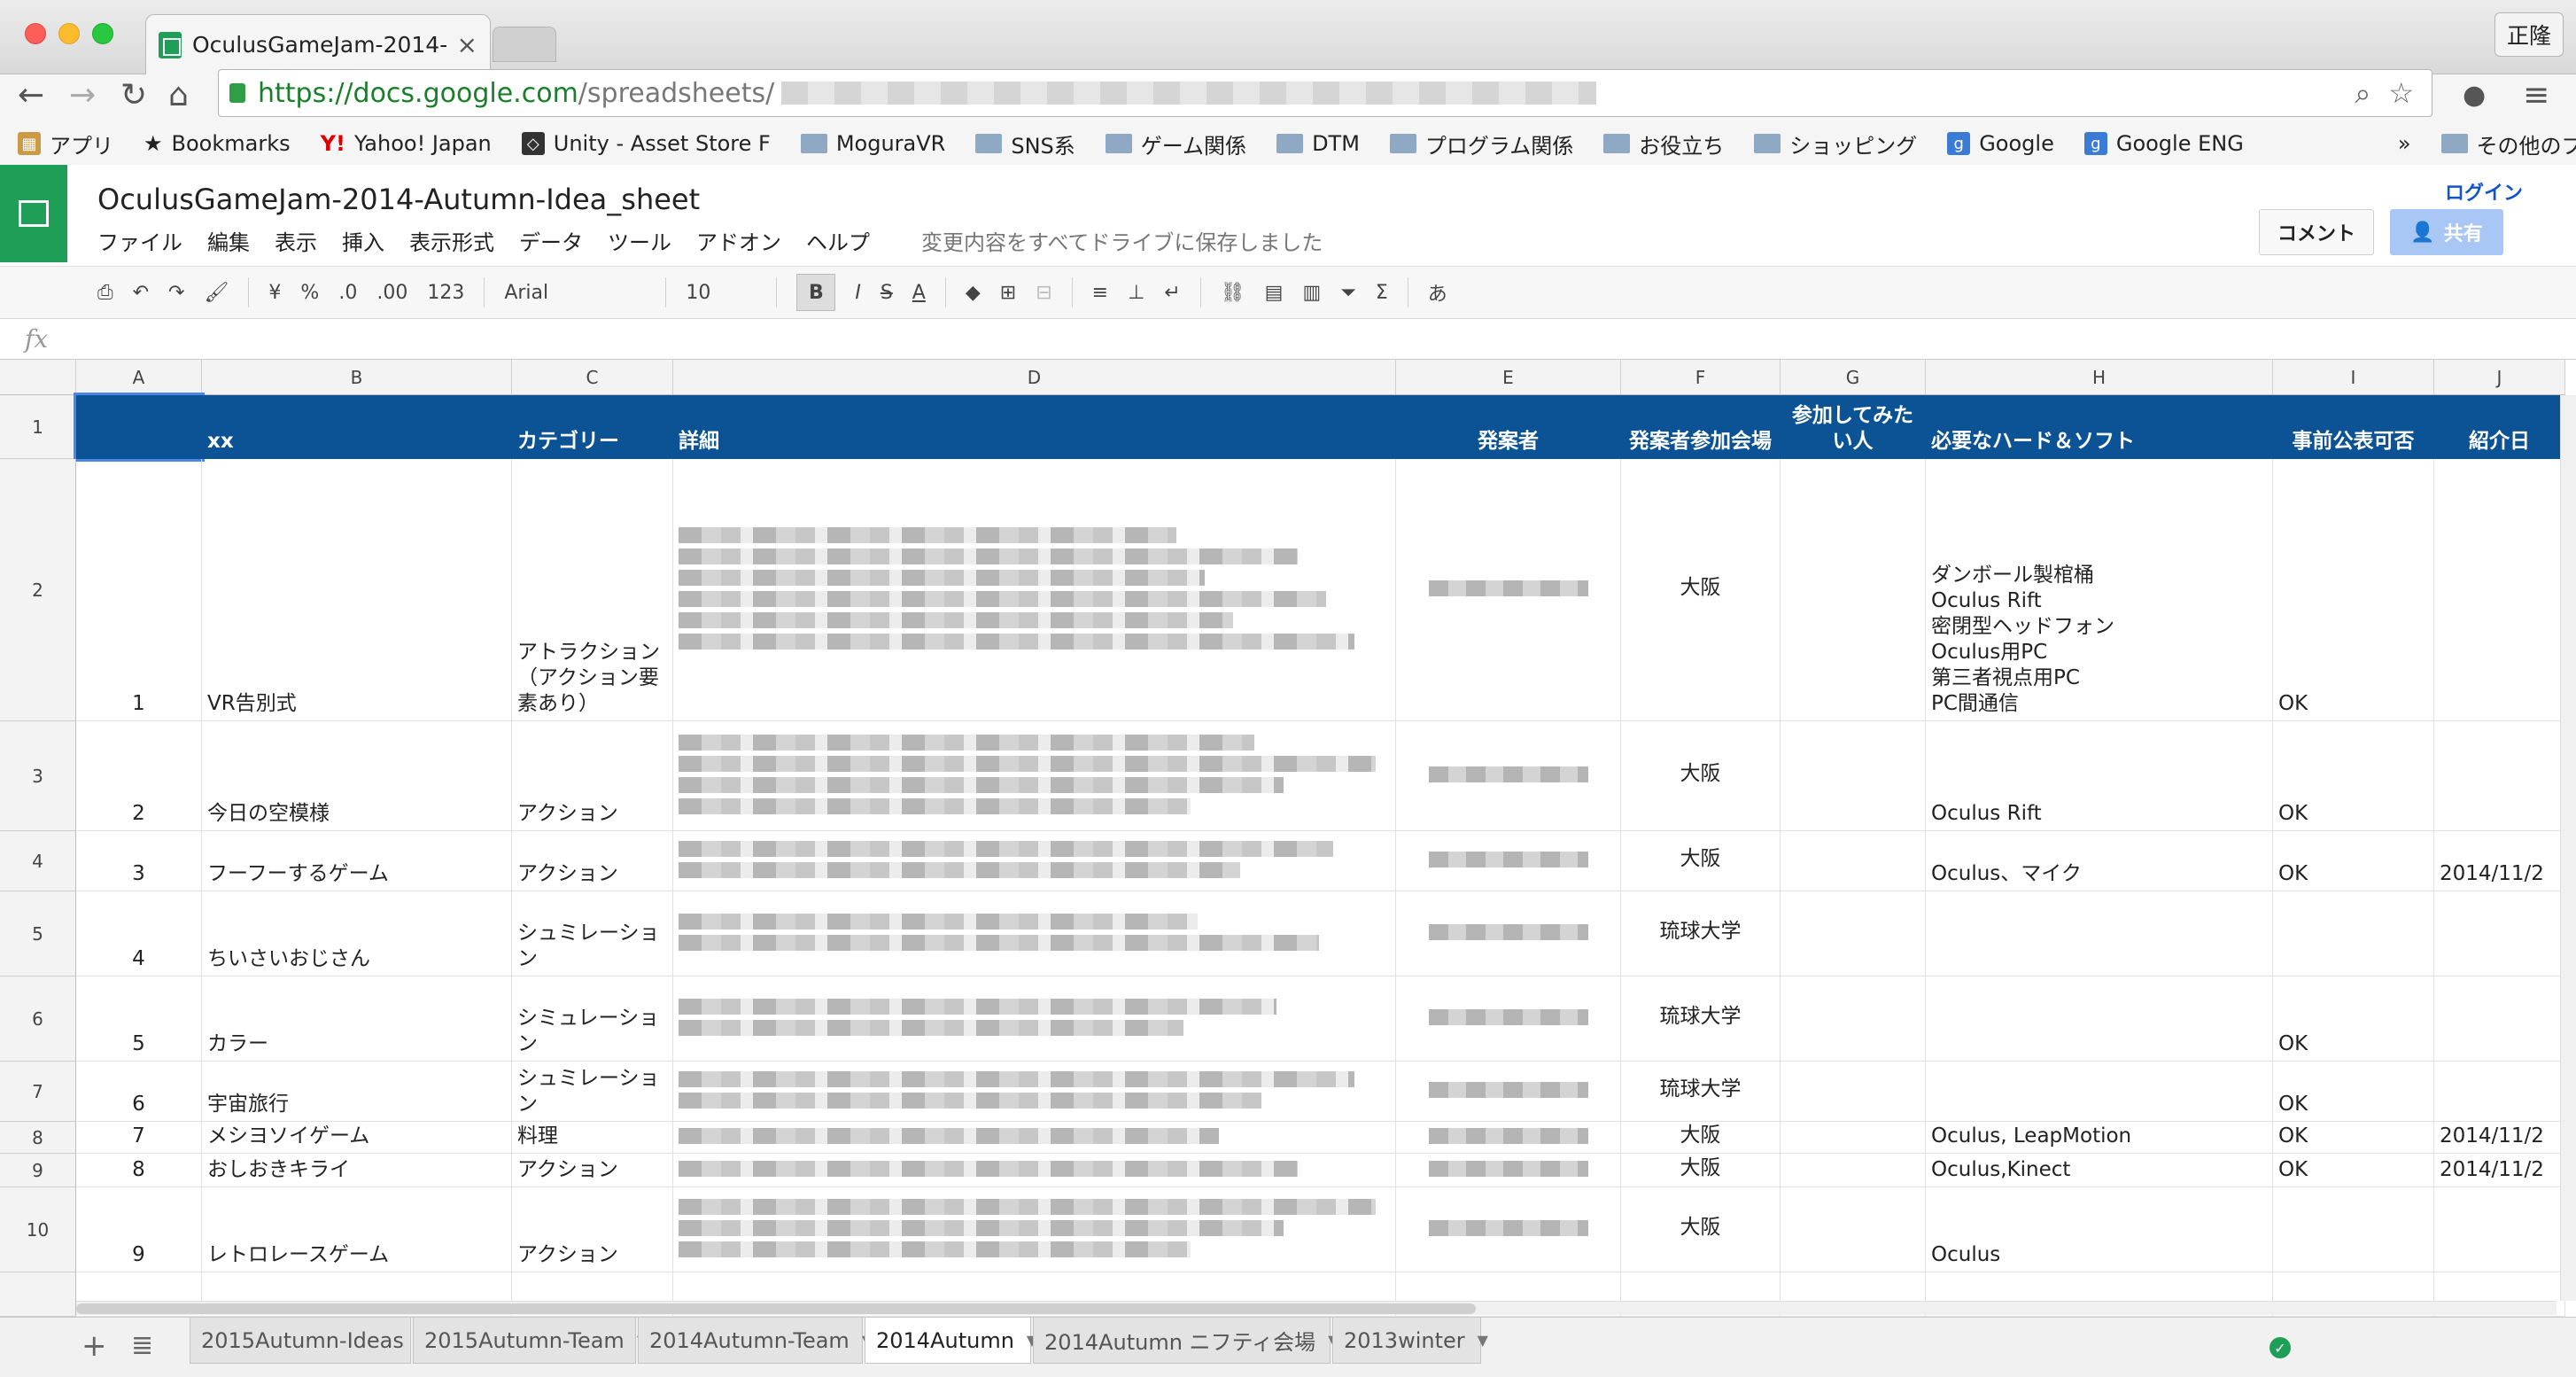 The width and height of the screenshot is (2576, 1377). Describe the element at coordinates (445, 293) in the screenshot. I see `number-format-dropdown: 123` at that location.